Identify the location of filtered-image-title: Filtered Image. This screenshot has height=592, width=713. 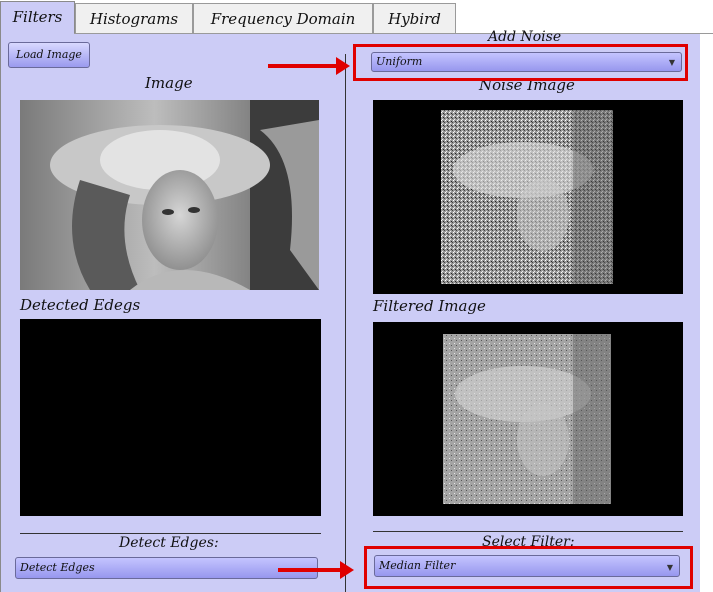
(429, 306).